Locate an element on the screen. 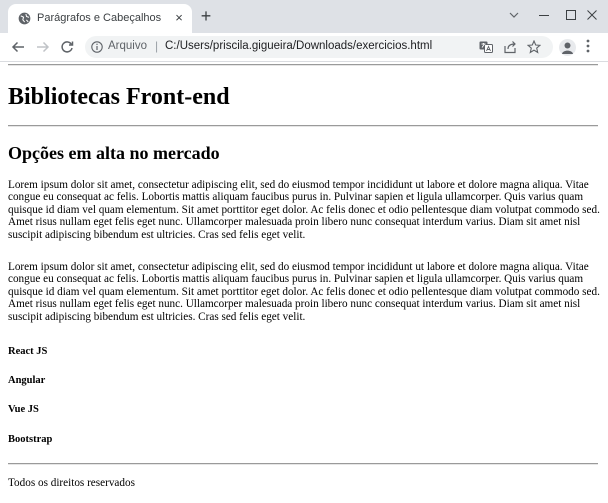 This screenshot has height=503, width=608. new-tab-button: + is located at coordinates (206, 16).